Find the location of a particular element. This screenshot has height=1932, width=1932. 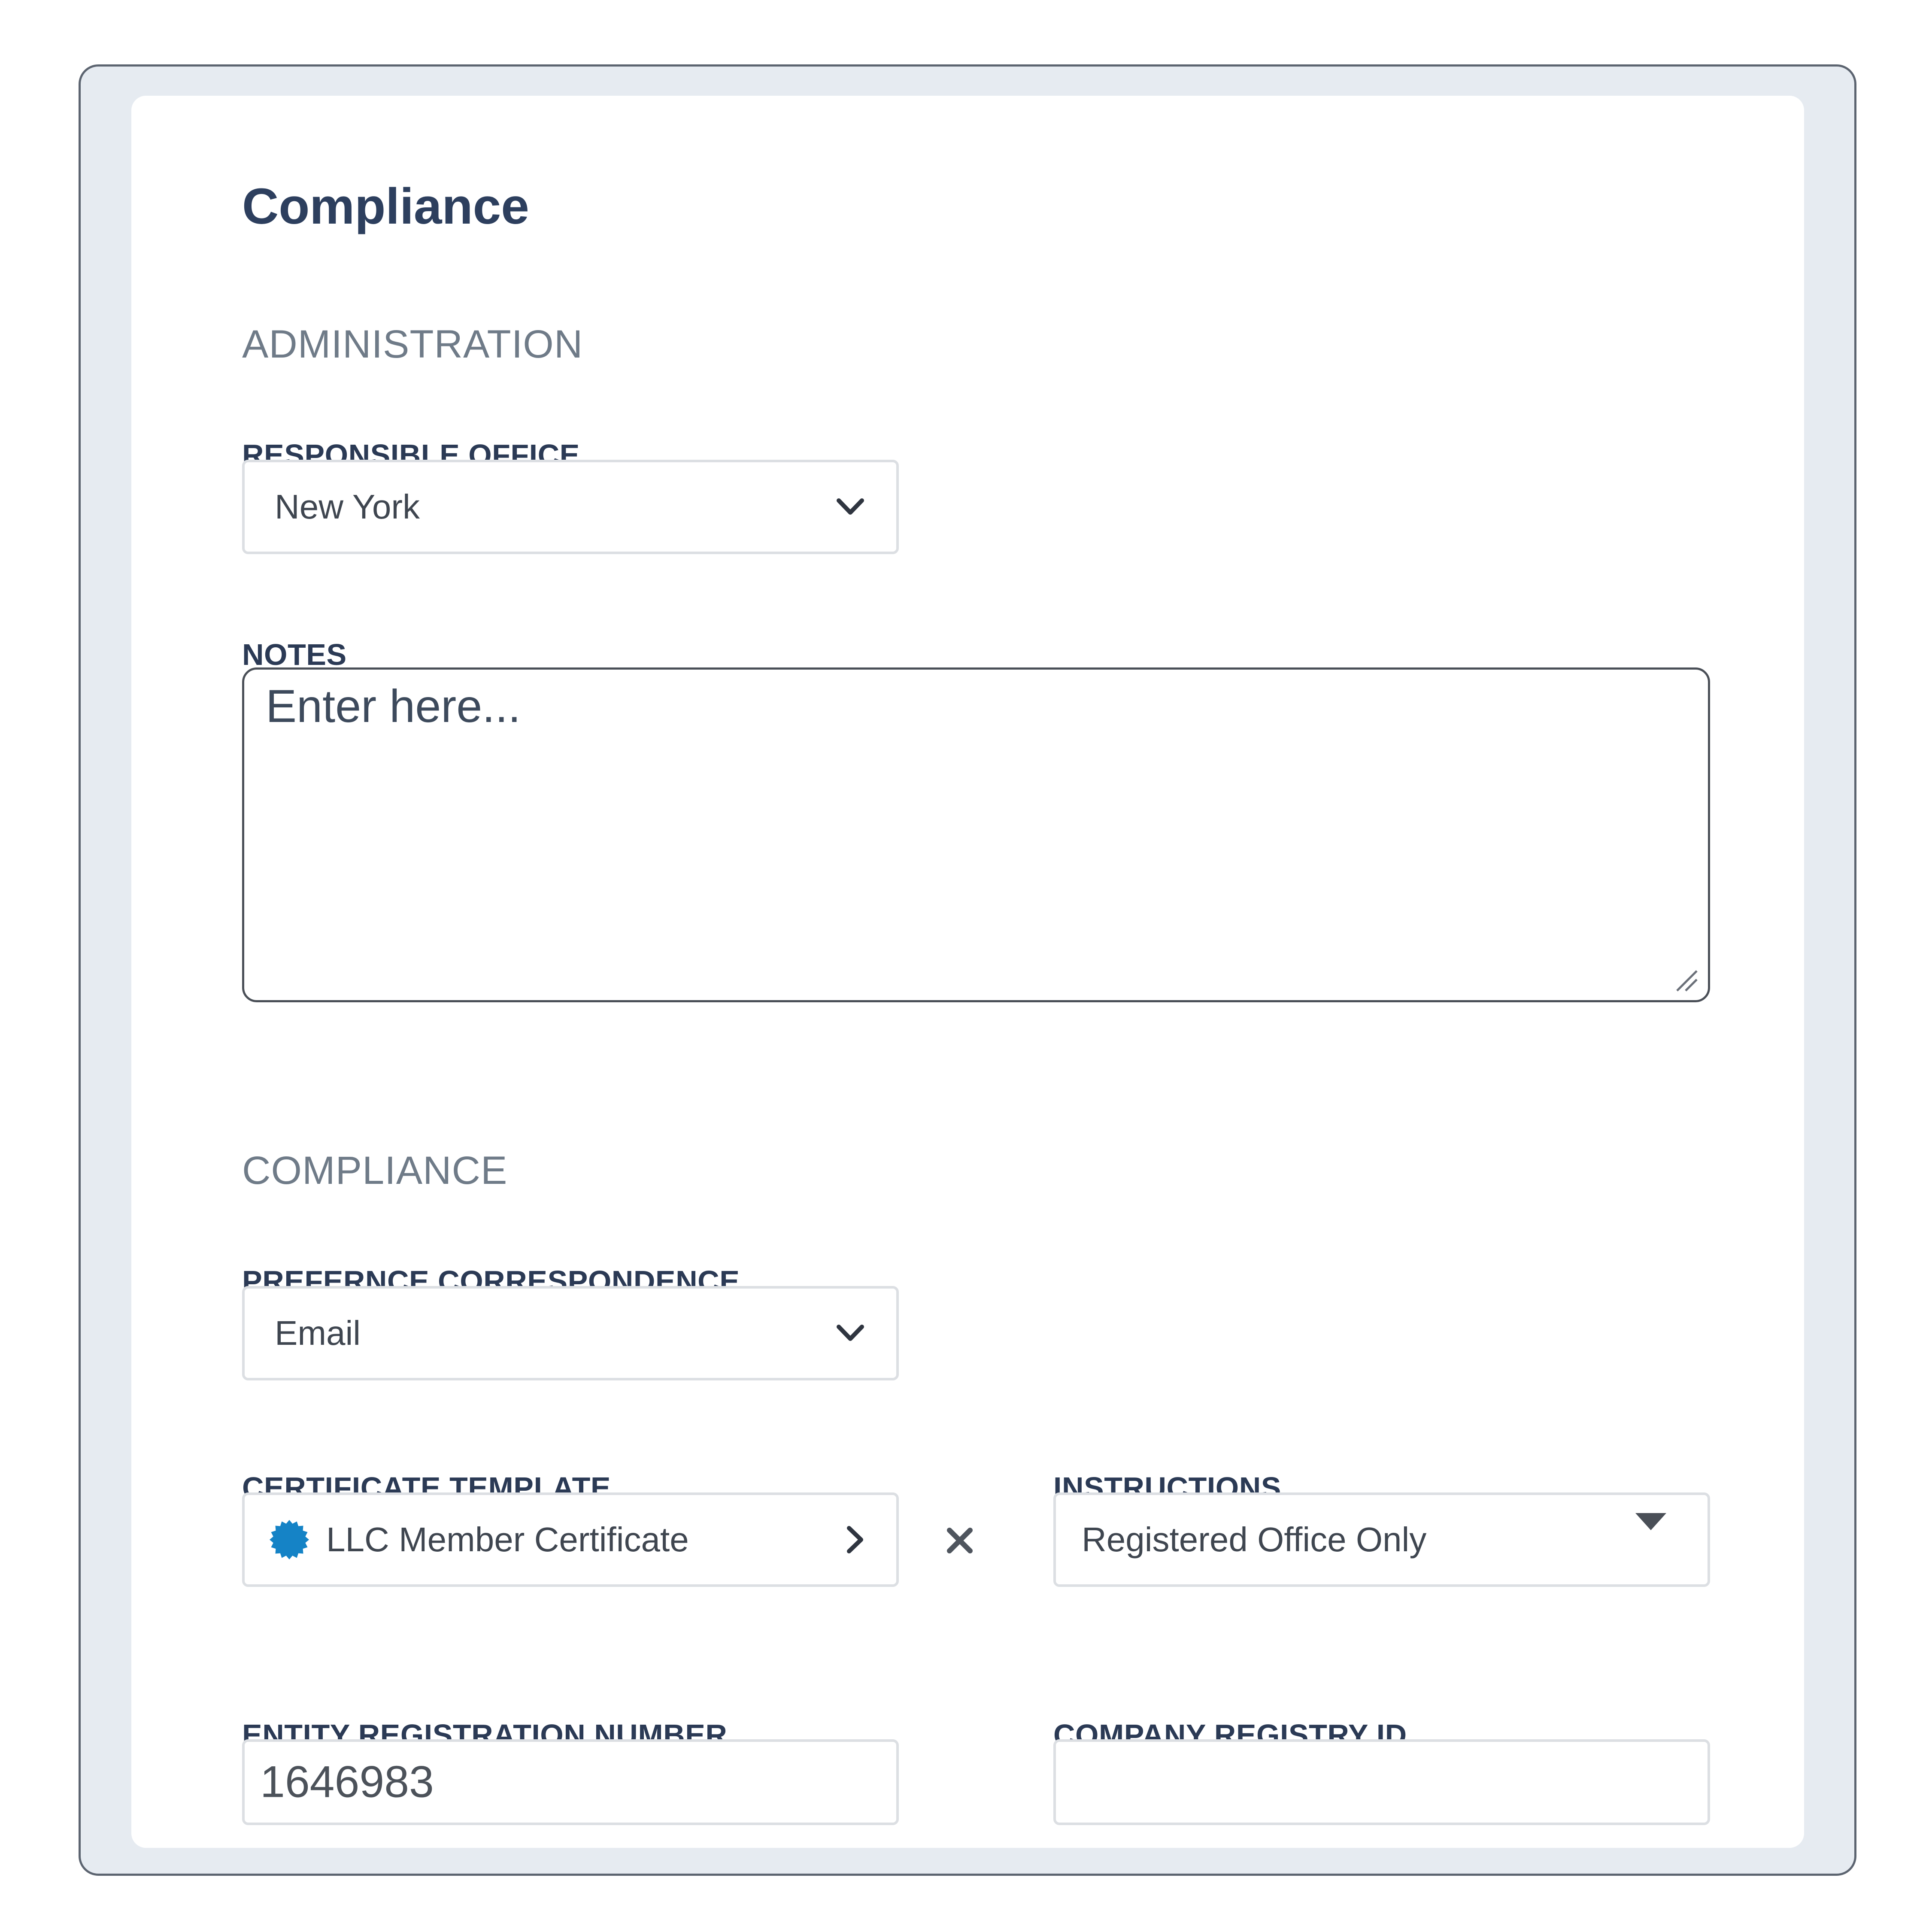

seal-badge-icon is located at coordinates (289, 1539).